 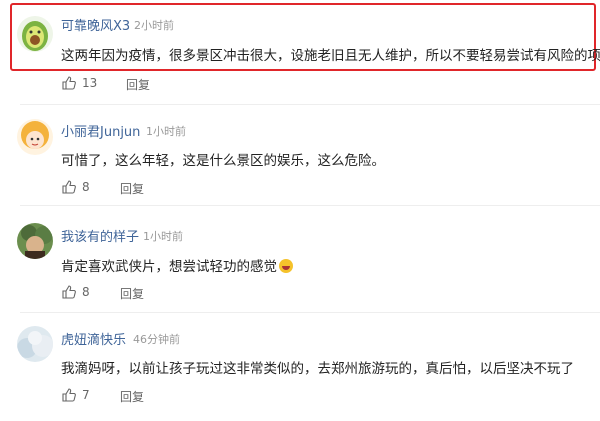 I want to click on username: 小丽君Junjun, so click(x=100, y=130).